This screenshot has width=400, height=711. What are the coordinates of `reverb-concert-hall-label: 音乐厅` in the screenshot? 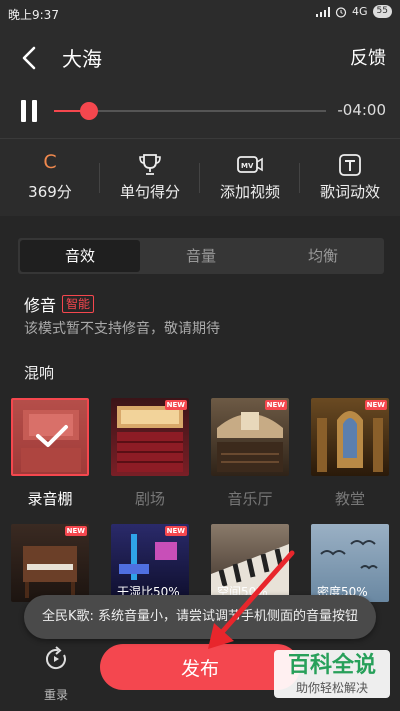 It's located at (250, 499).